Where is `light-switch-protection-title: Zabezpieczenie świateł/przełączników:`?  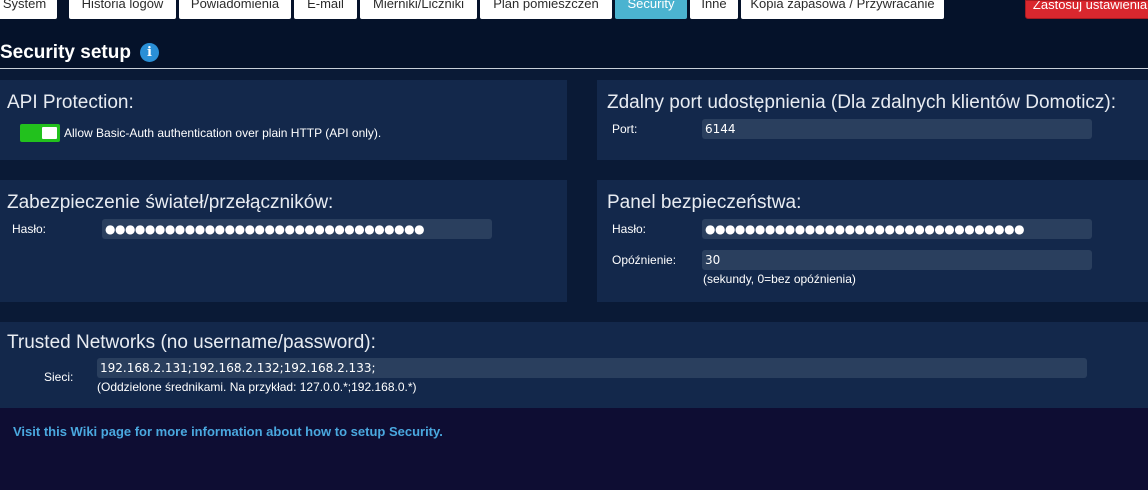 light-switch-protection-title: Zabezpieczenie świateł/przełączników: is located at coordinates (170, 202).